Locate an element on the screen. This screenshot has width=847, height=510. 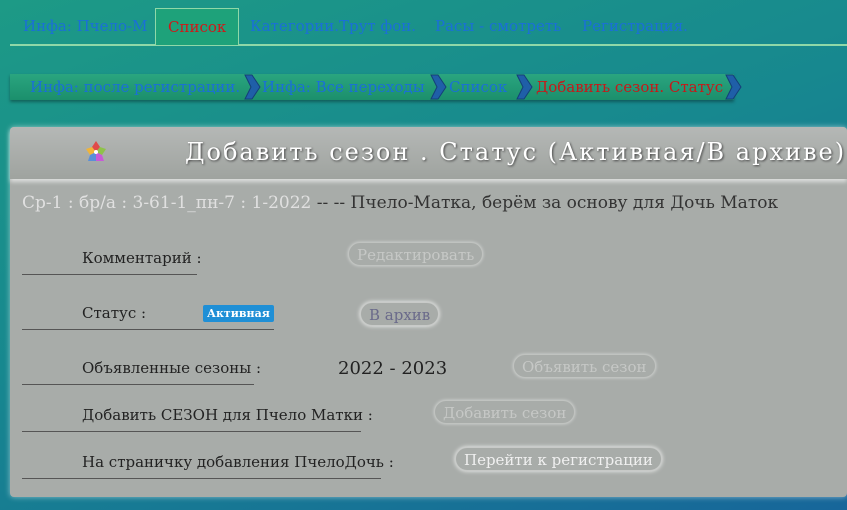
bee-logo-icon is located at coordinates (96, 151).